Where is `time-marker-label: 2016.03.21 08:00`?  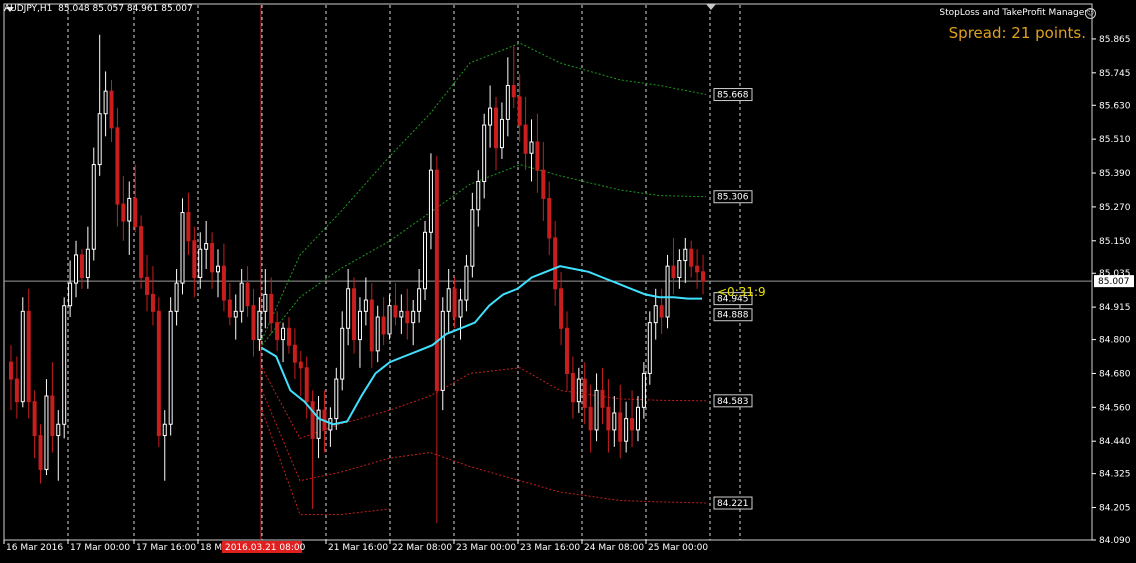
time-marker-label: 2016.03.21 08:00 is located at coordinates (265, 548).